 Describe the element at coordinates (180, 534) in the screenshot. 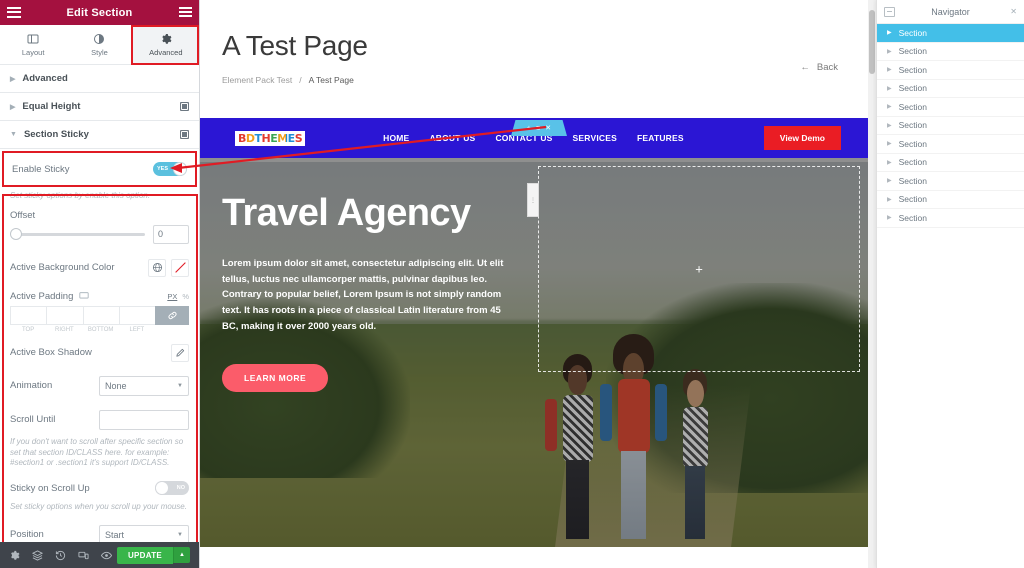

I see `chevron-down-icon: ▼` at that location.